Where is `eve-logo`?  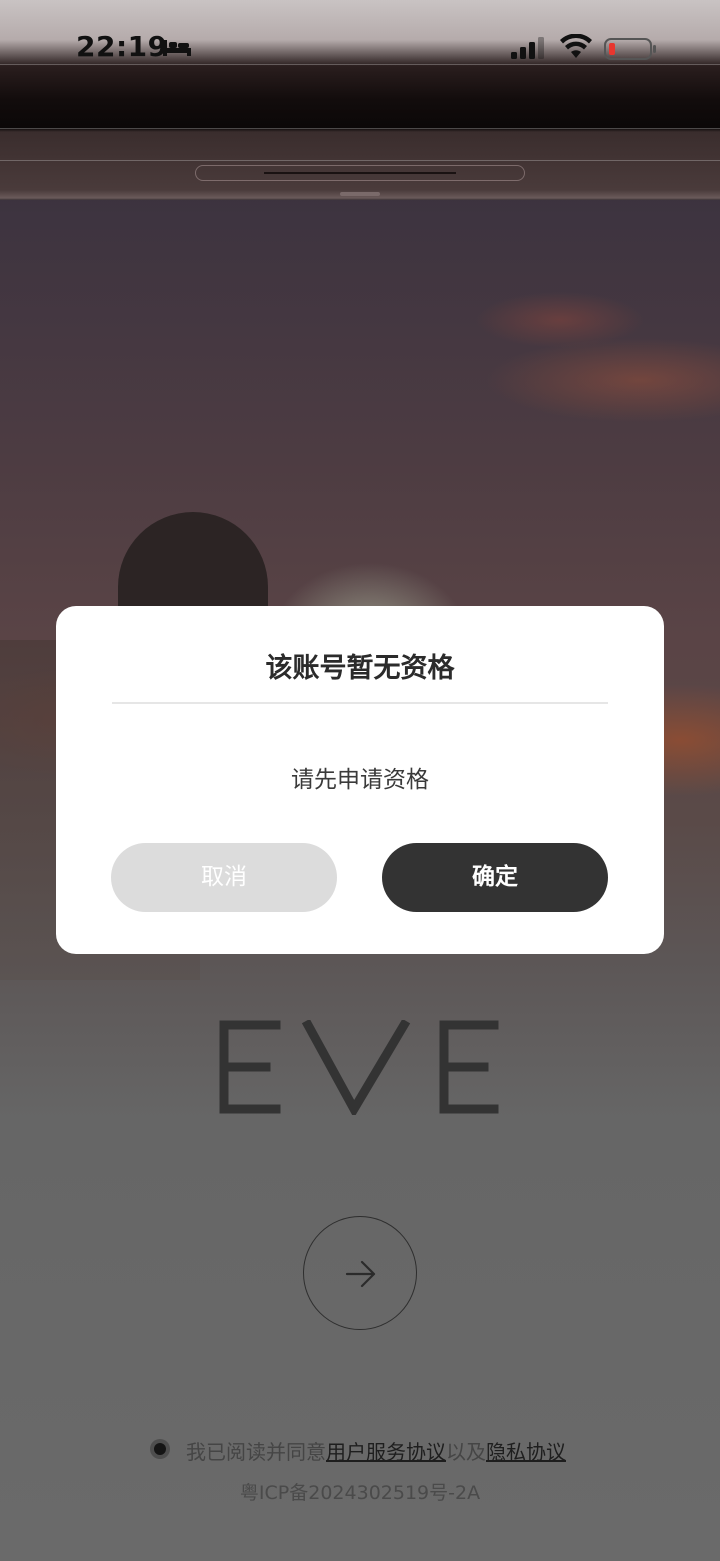 eve-logo is located at coordinates (359, 1067).